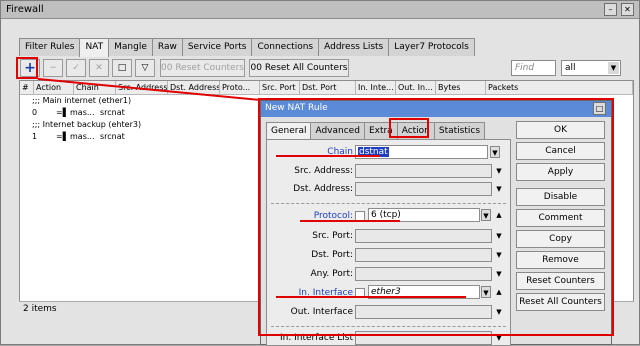 The width and height of the screenshot is (640, 346). Describe the element at coordinates (35, 136) in the screenshot. I see `row-number: 1` at that location.